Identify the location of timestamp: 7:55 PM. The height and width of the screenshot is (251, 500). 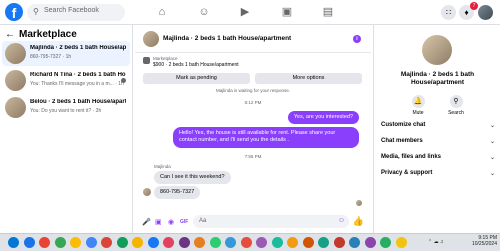
(253, 156).